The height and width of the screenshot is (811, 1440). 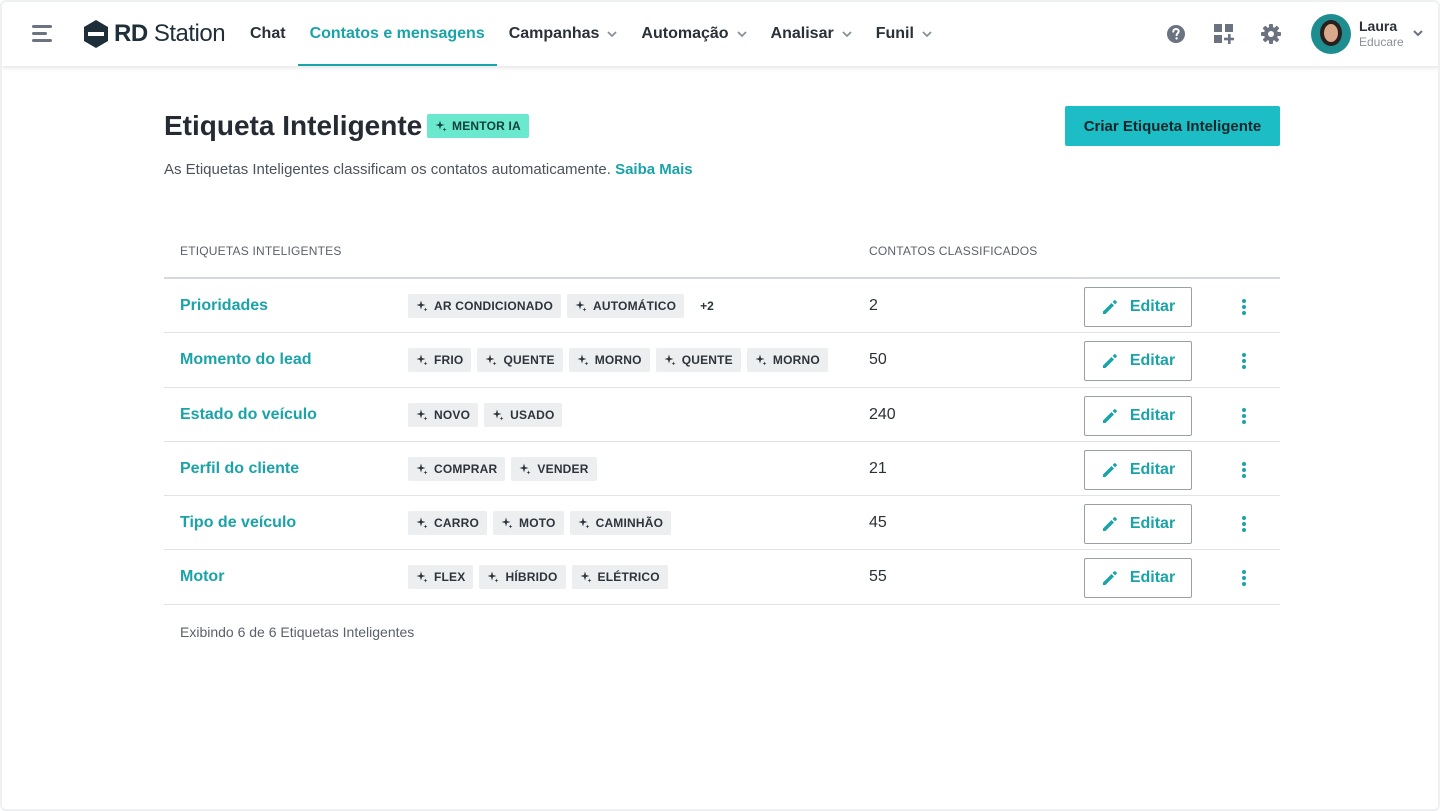 I want to click on nav-item-label: Automação, so click(x=685, y=33).